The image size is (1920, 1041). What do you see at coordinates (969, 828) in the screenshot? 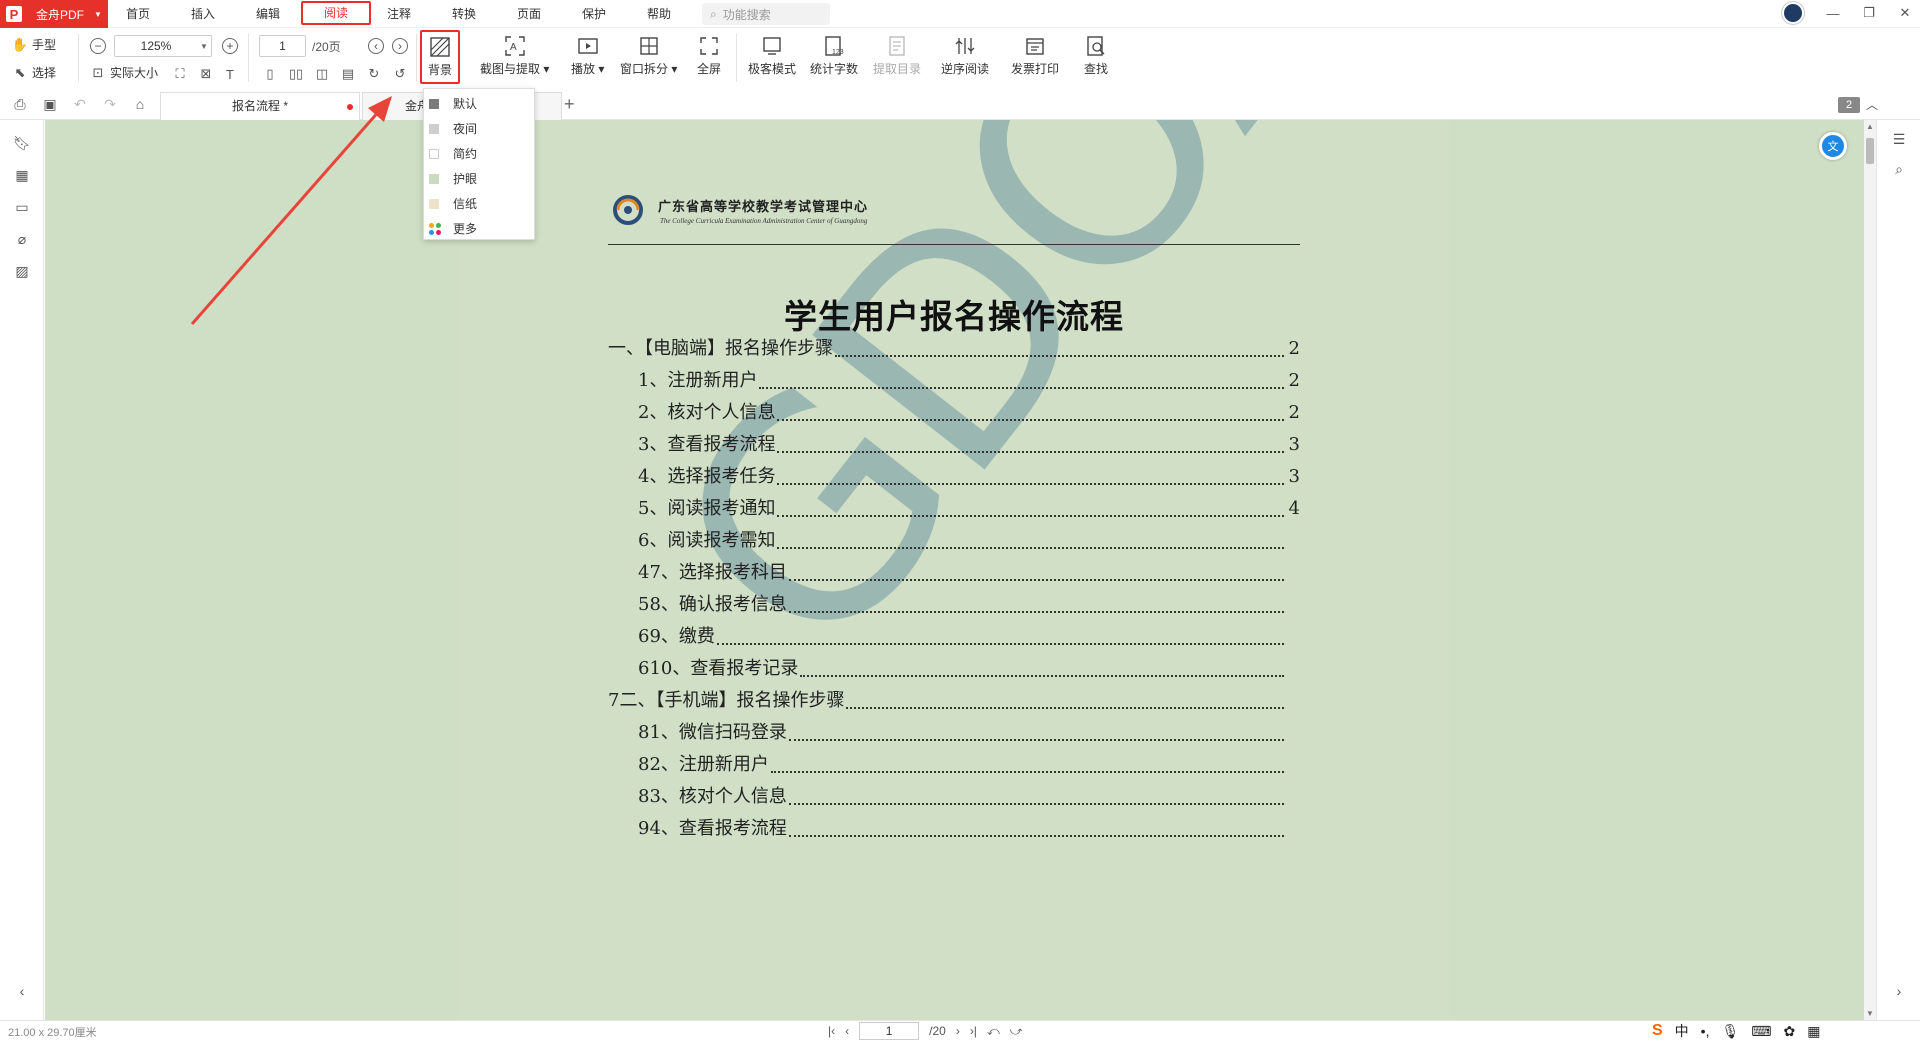
I see `toc-entry: 94、查看报考流程` at bounding box center [969, 828].